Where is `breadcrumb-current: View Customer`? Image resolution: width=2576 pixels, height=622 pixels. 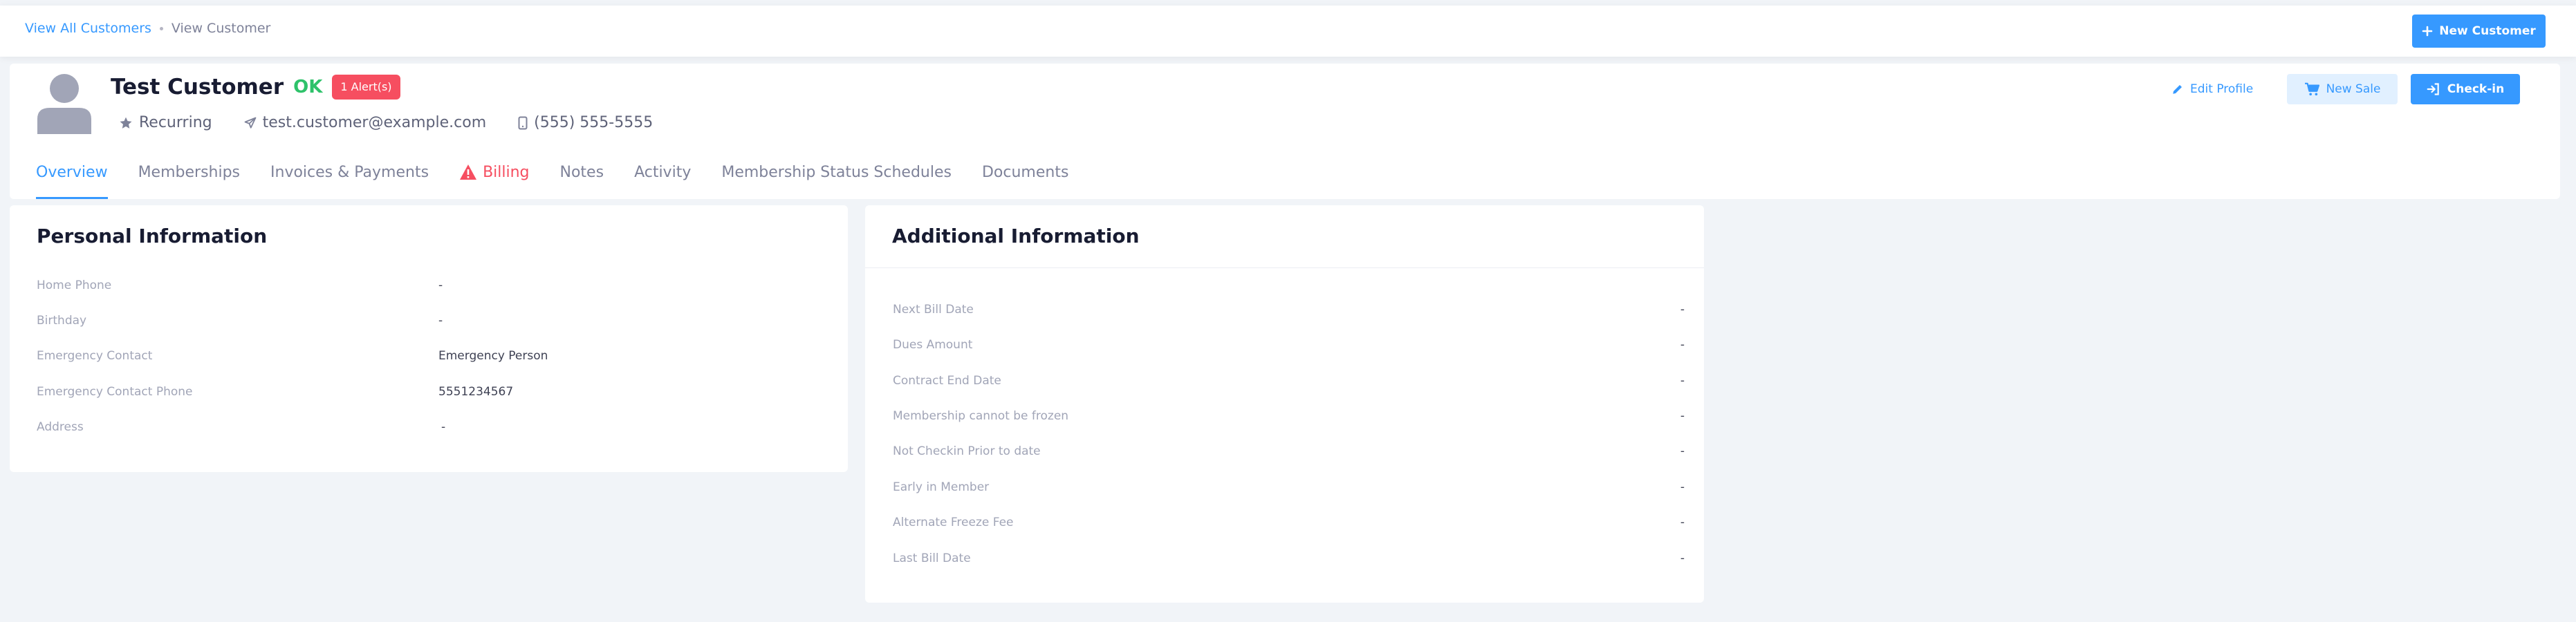
breadcrumb-current: View Customer is located at coordinates (221, 28).